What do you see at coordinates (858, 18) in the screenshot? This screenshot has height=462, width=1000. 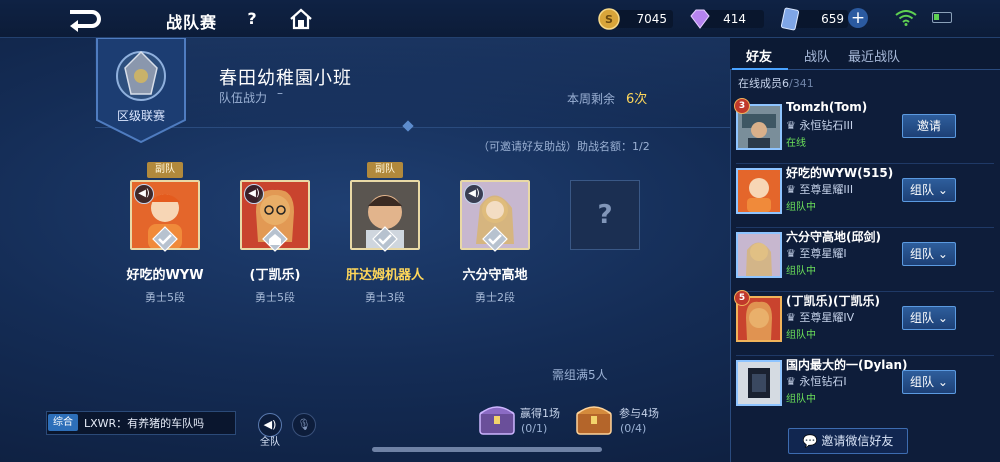 I see `plus-icon: +` at bounding box center [858, 18].